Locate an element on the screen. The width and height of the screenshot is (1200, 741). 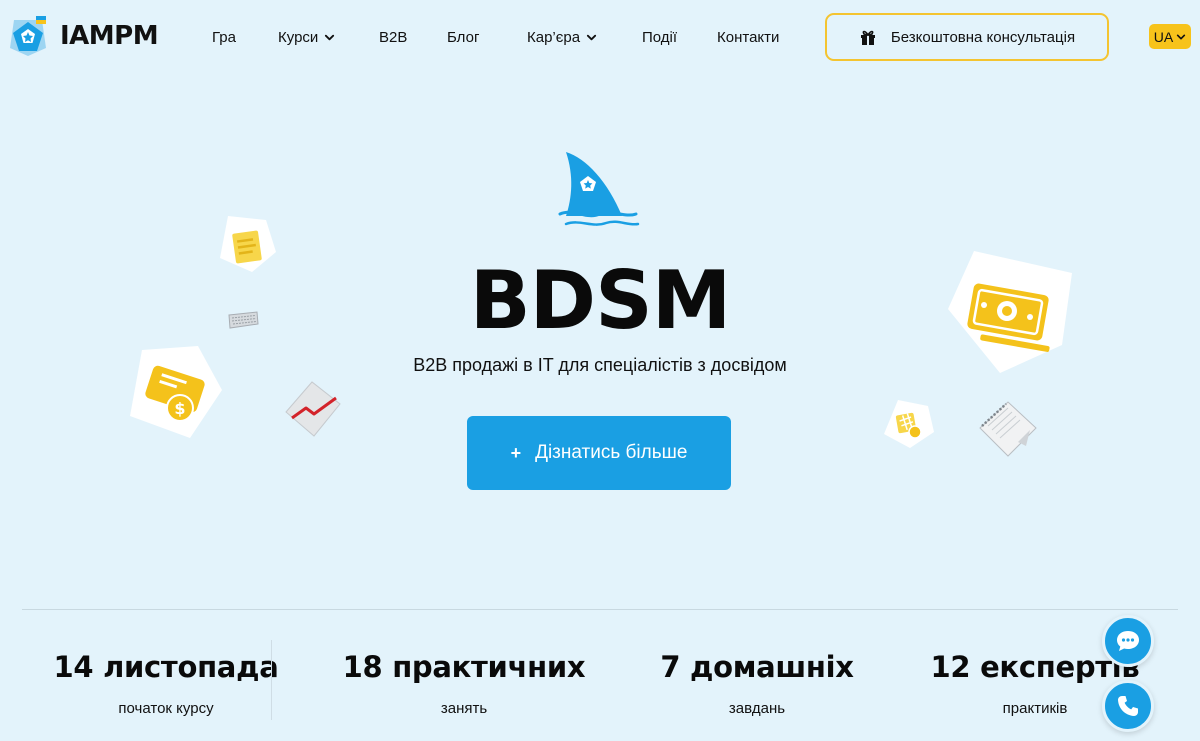
logo-text: IAMPM is located at coordinates (109, 36).